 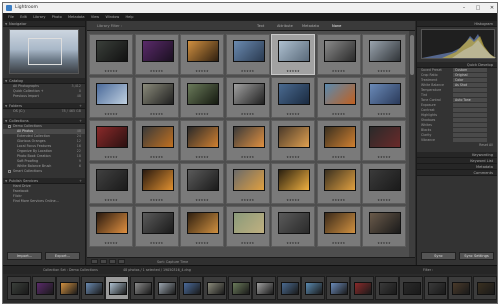 What do you see at coordinates (491, 8) in the screenshot?
I see `close-button: ✕` at bounding box center [491, 8].